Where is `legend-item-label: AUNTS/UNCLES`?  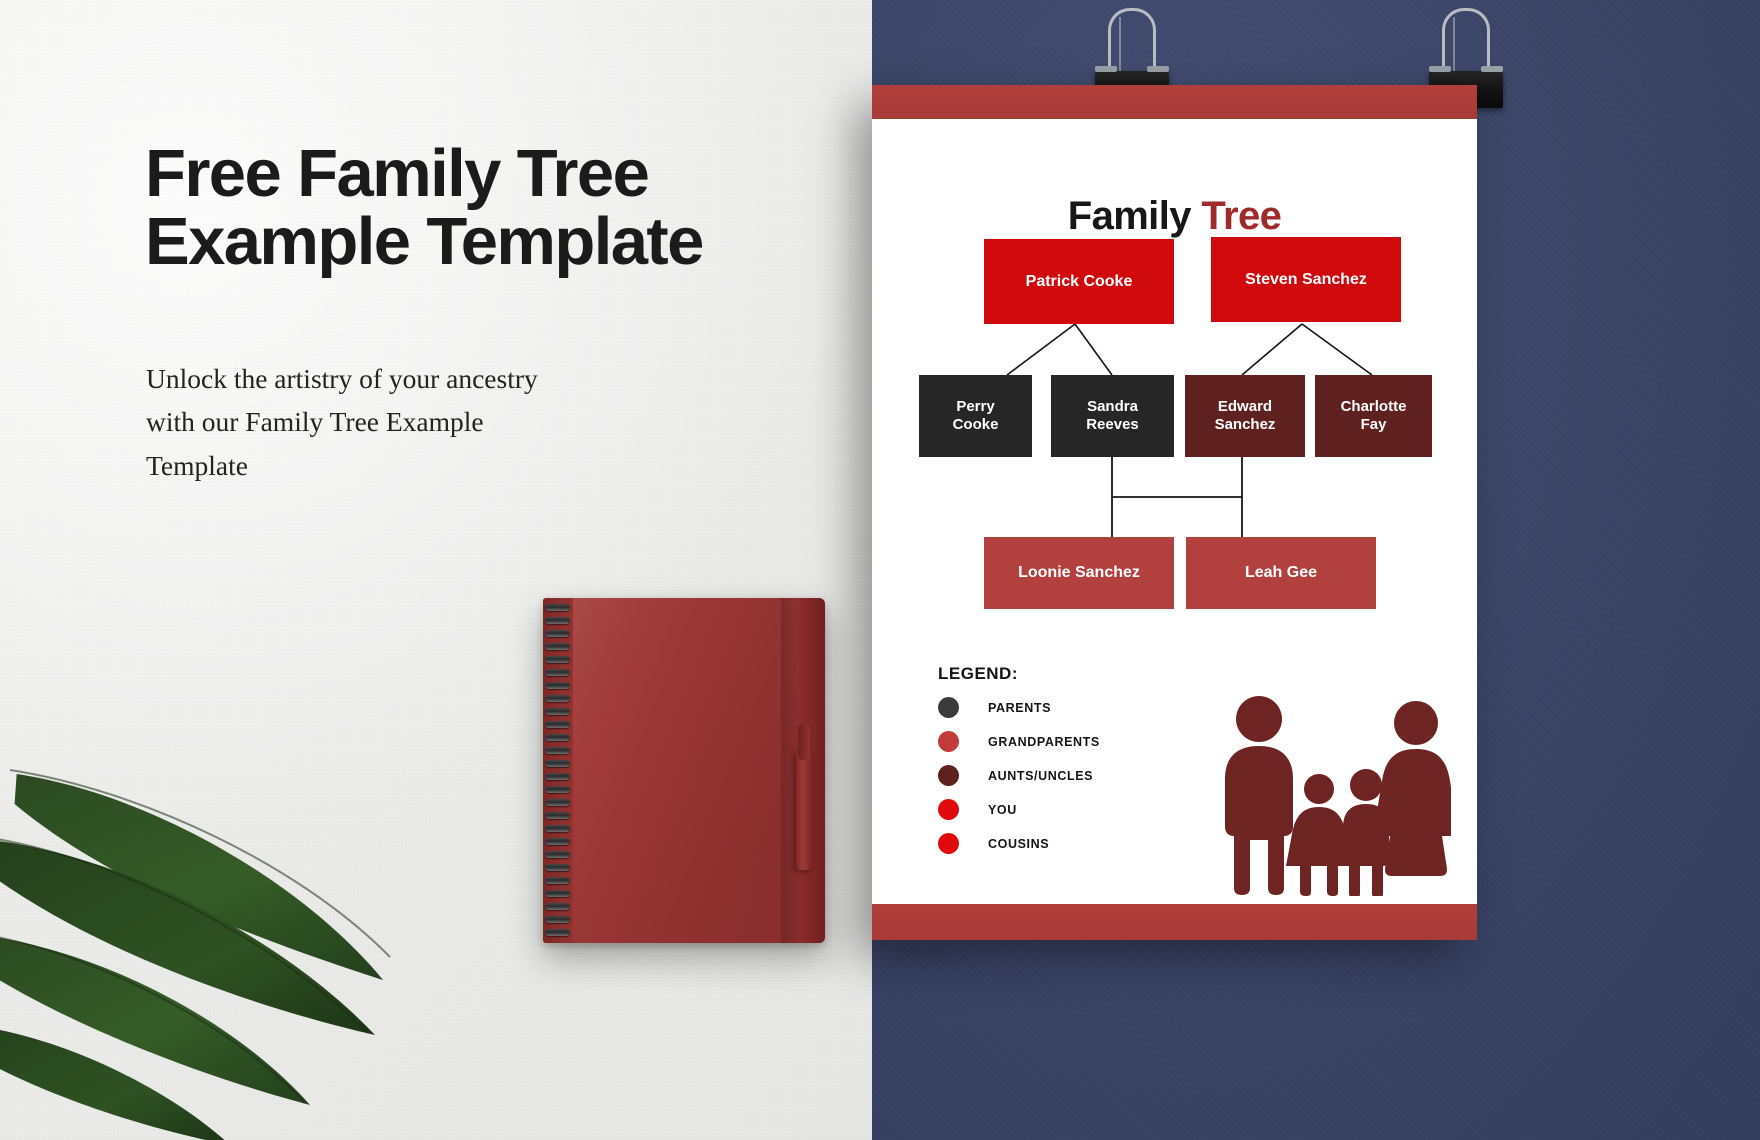 legend-item-label: AUNTS/UNCLES is located at coordinates (1041, 775).